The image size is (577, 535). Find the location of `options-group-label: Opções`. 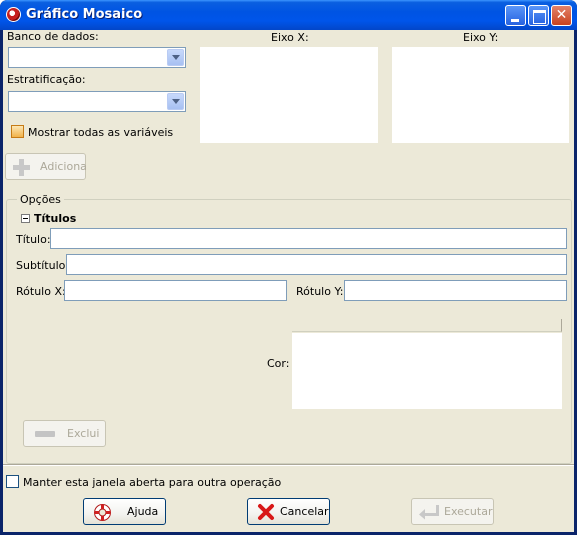

options-group-label: Opções is located at coordinates (40, 199).